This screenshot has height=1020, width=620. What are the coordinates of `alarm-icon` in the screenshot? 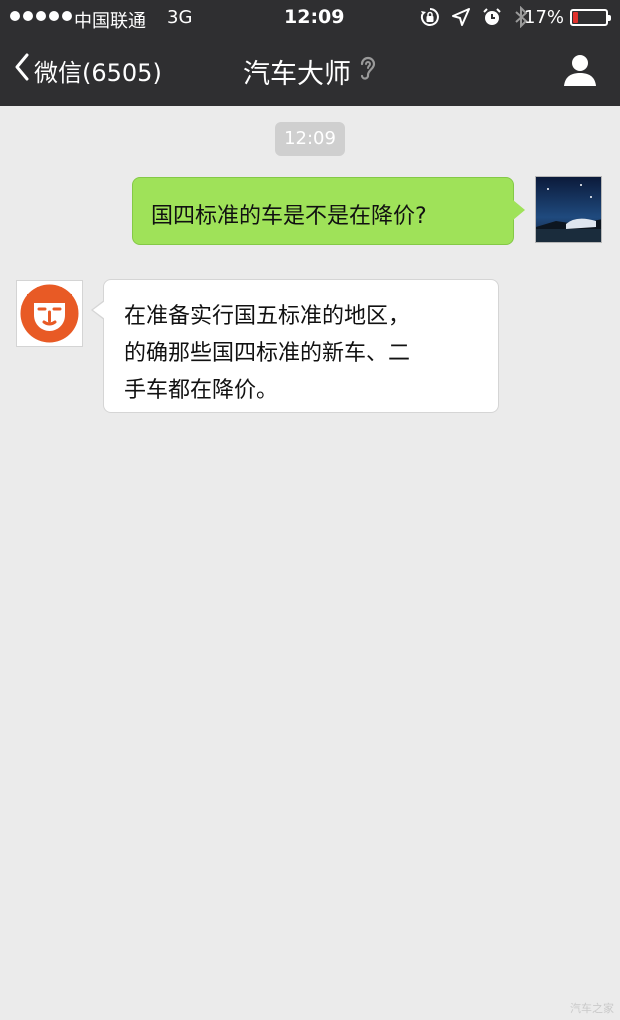 It's located at (492, 17).